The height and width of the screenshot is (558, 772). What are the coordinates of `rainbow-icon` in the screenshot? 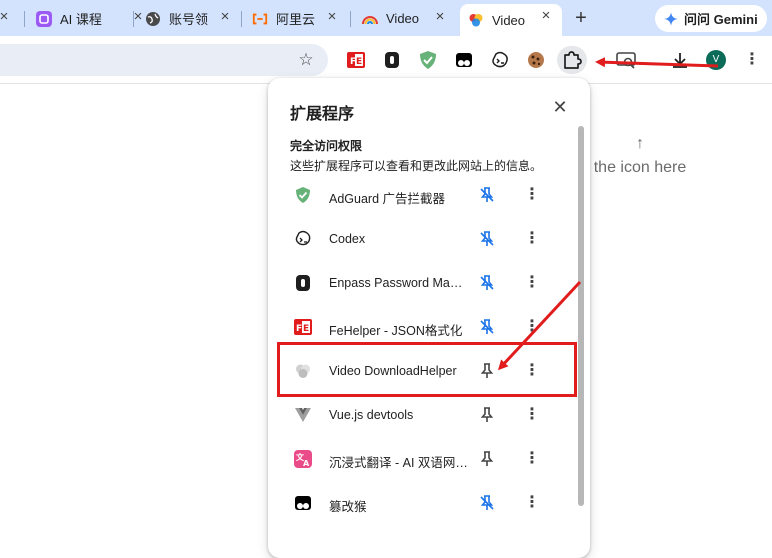 It's located at (370, 19).